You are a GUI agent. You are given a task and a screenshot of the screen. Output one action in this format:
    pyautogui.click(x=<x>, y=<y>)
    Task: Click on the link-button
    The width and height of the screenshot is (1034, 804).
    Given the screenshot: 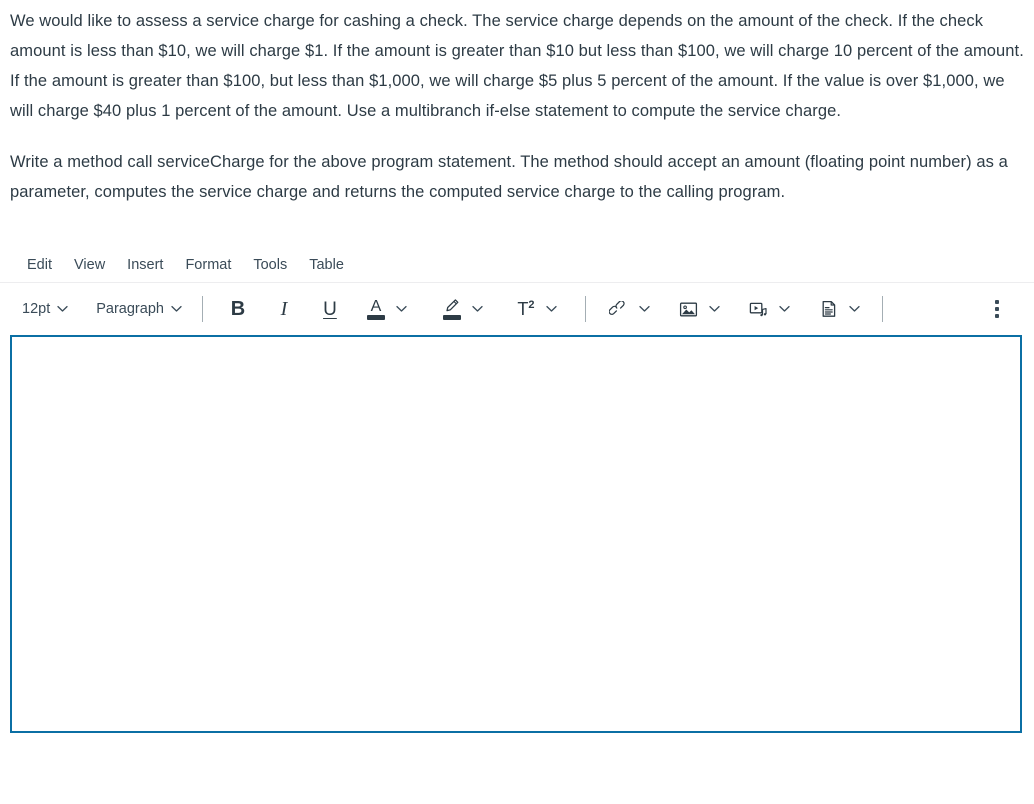 What is the action you would take?
    pyautogui.click(x=619, y=309)
    